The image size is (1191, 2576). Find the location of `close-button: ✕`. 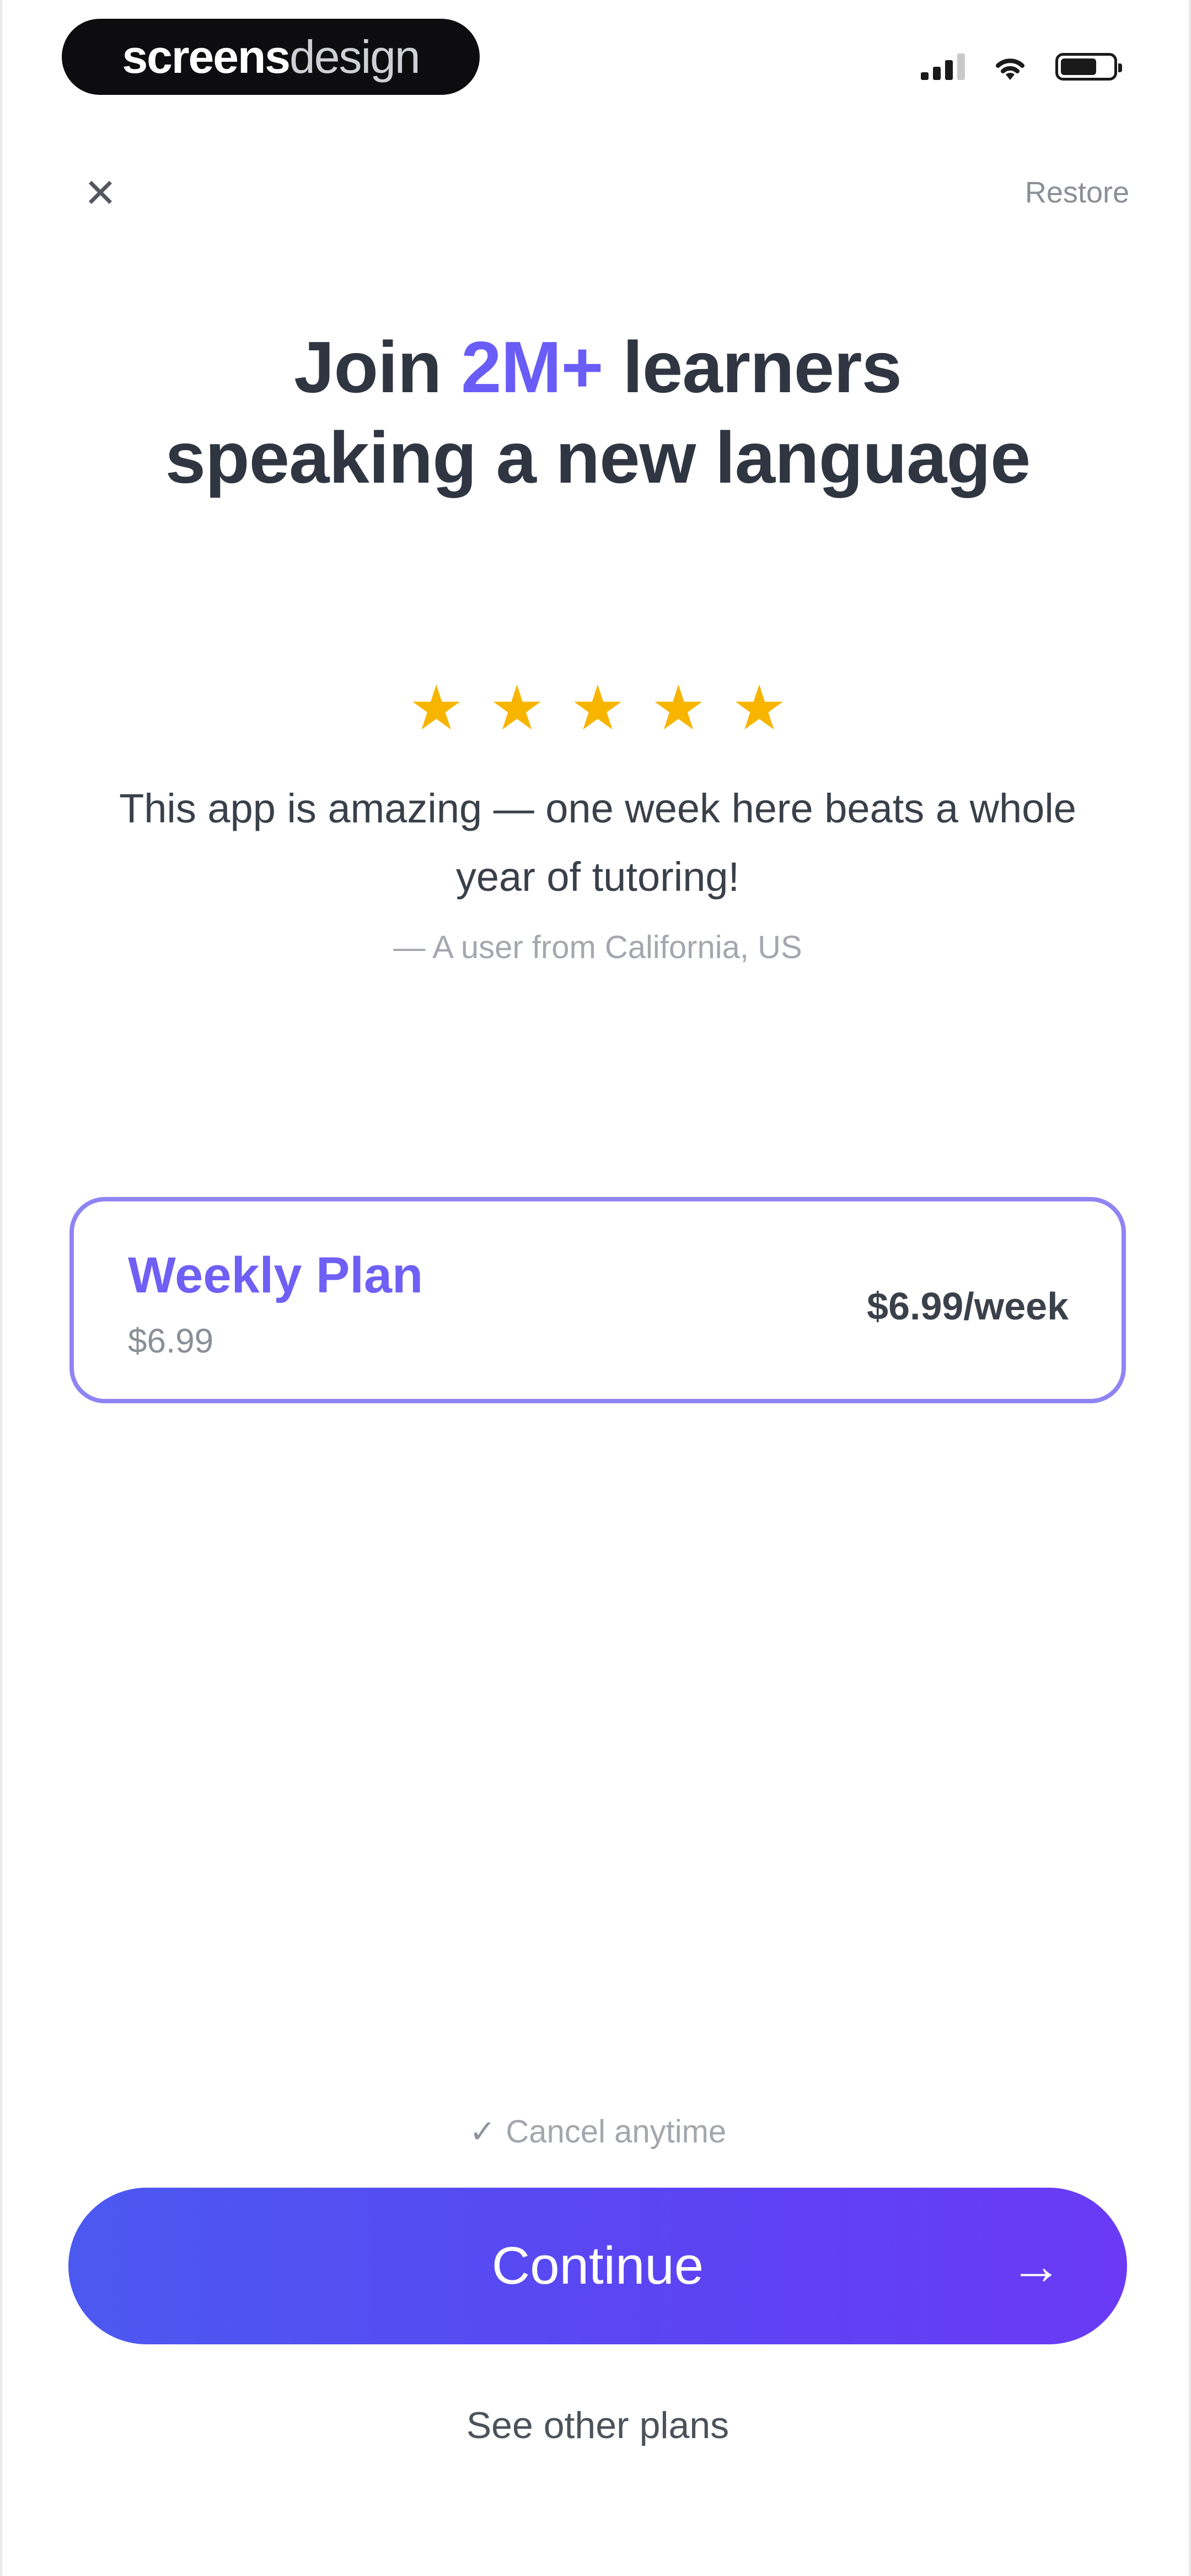

close-button: ✕ is located at coordinates (100, 193).